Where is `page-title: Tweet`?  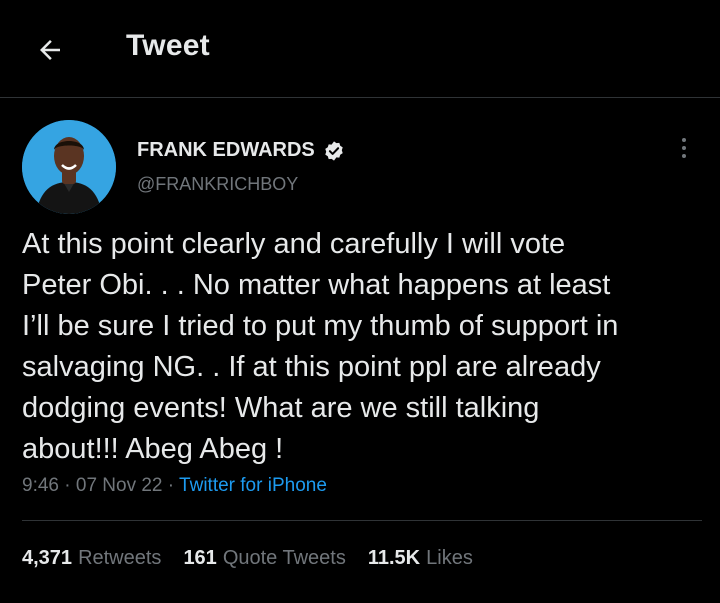
page-title: Tweet is located at coordinates (168, 45).